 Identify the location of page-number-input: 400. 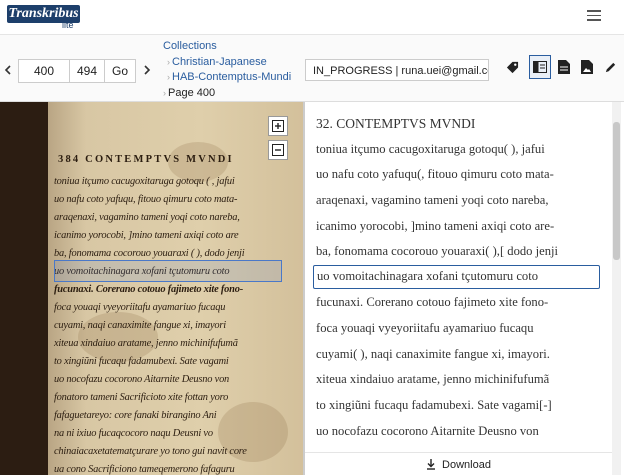
(44, 71).